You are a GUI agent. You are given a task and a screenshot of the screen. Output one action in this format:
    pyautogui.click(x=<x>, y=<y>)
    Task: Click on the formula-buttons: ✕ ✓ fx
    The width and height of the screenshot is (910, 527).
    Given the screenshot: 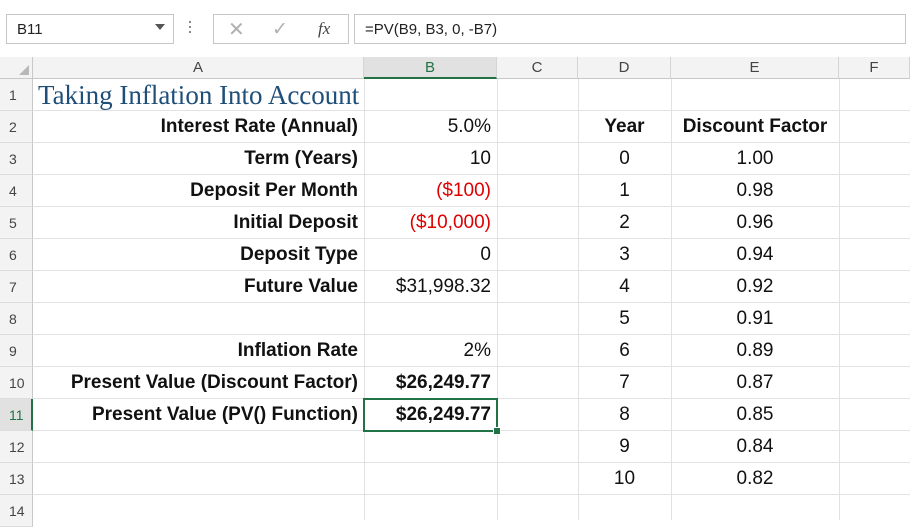 What is the action you would take?
    pyautogui.click(x=281, y=29)
    